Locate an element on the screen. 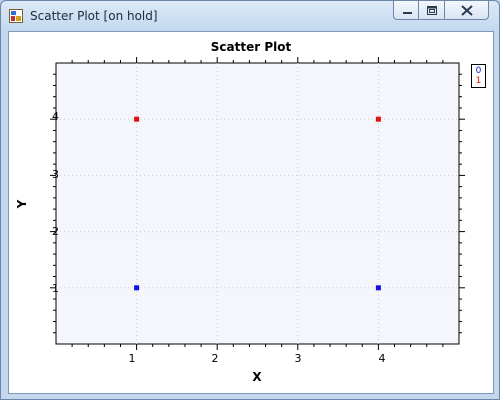  y-tick-label: 1 is located at coordinates (55, 288).